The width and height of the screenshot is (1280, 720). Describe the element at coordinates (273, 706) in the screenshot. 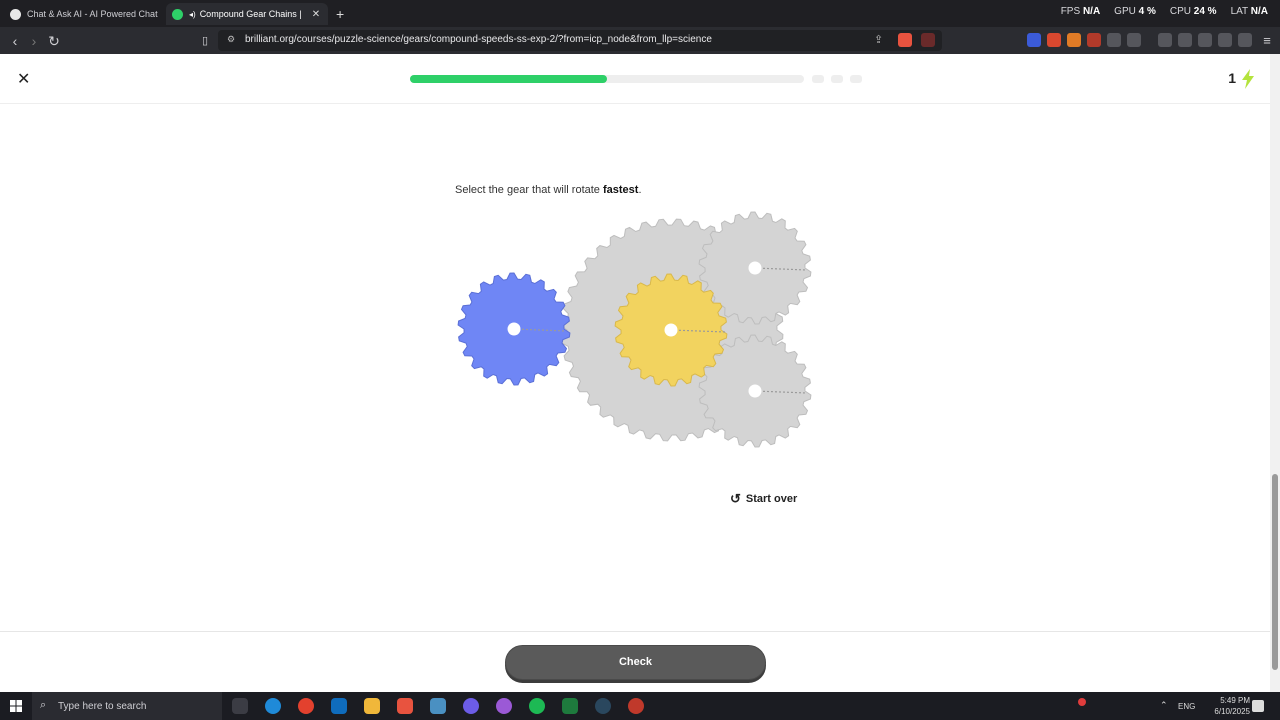

I see `edge-icon` at that location.